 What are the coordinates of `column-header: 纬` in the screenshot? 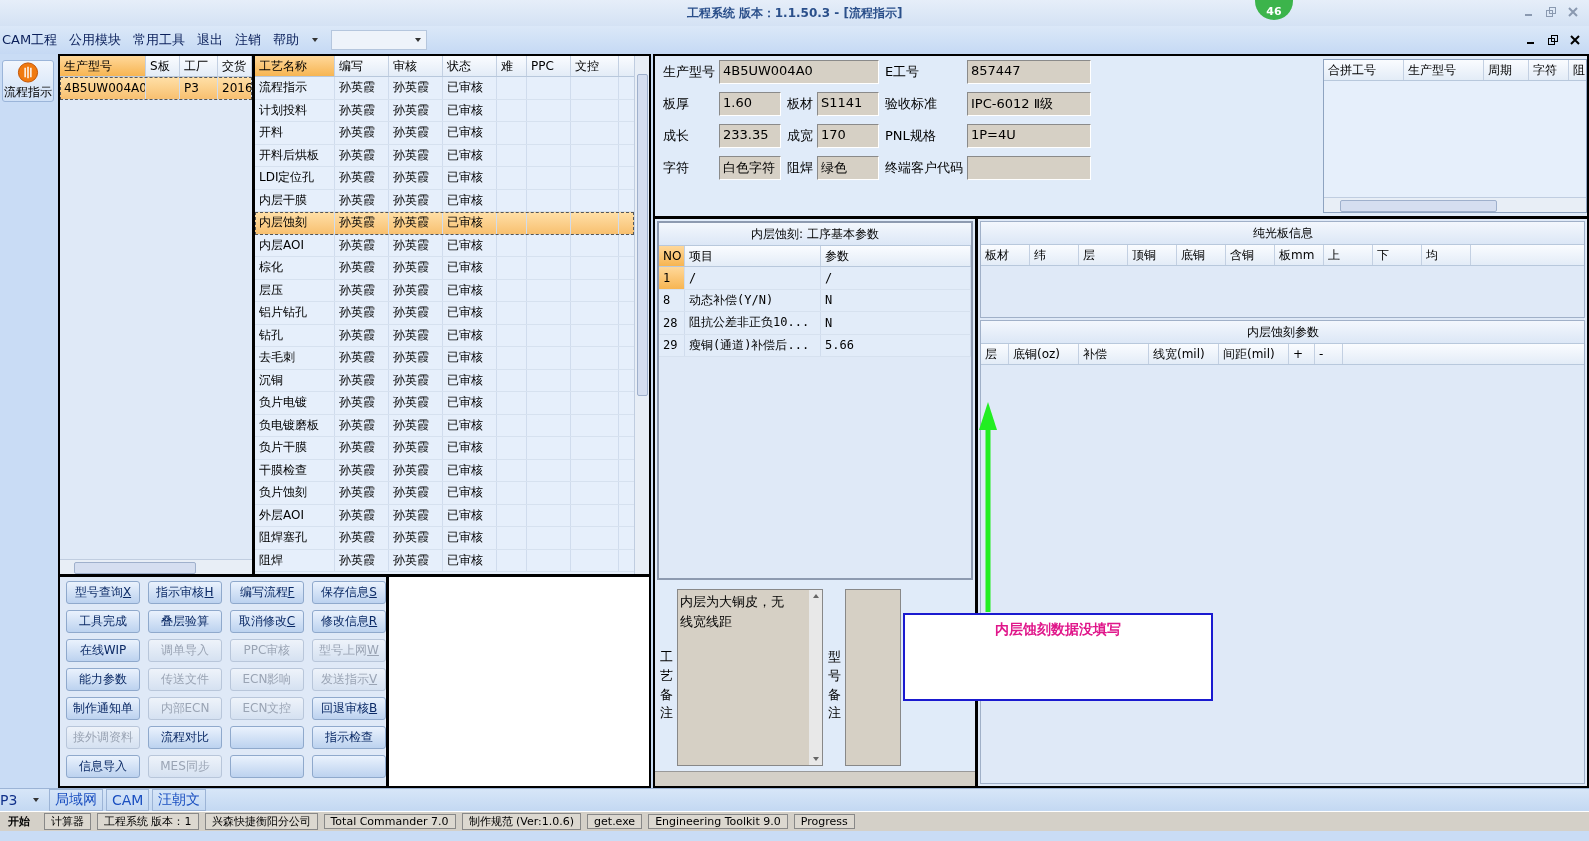 It's located at (1054, 255).